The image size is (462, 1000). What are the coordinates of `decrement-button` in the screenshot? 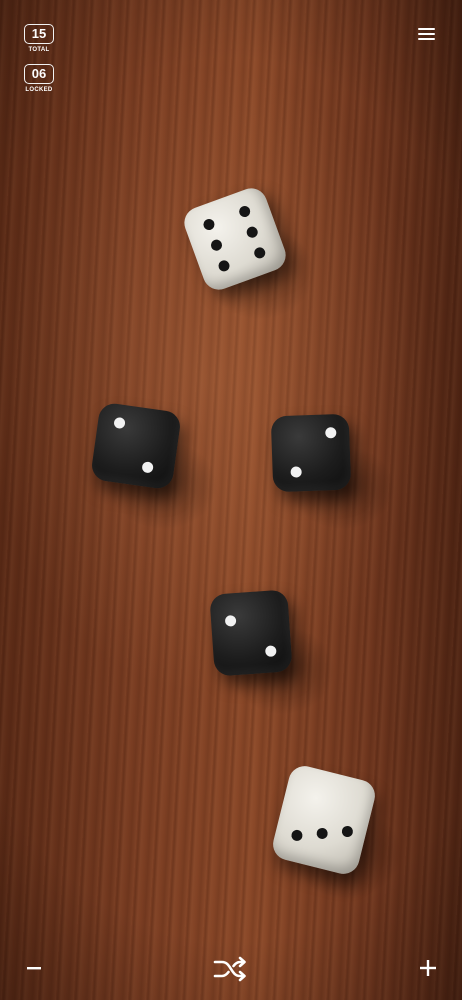 It's located at (34, 968).